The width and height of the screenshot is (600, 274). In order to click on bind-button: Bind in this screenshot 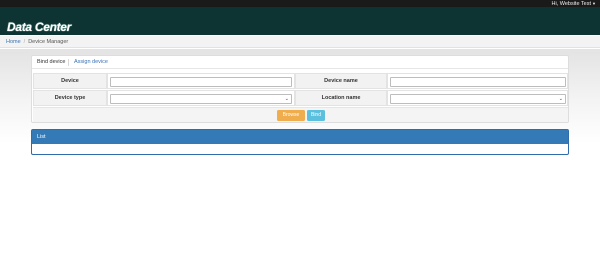, I will do `click(316, 115)`.